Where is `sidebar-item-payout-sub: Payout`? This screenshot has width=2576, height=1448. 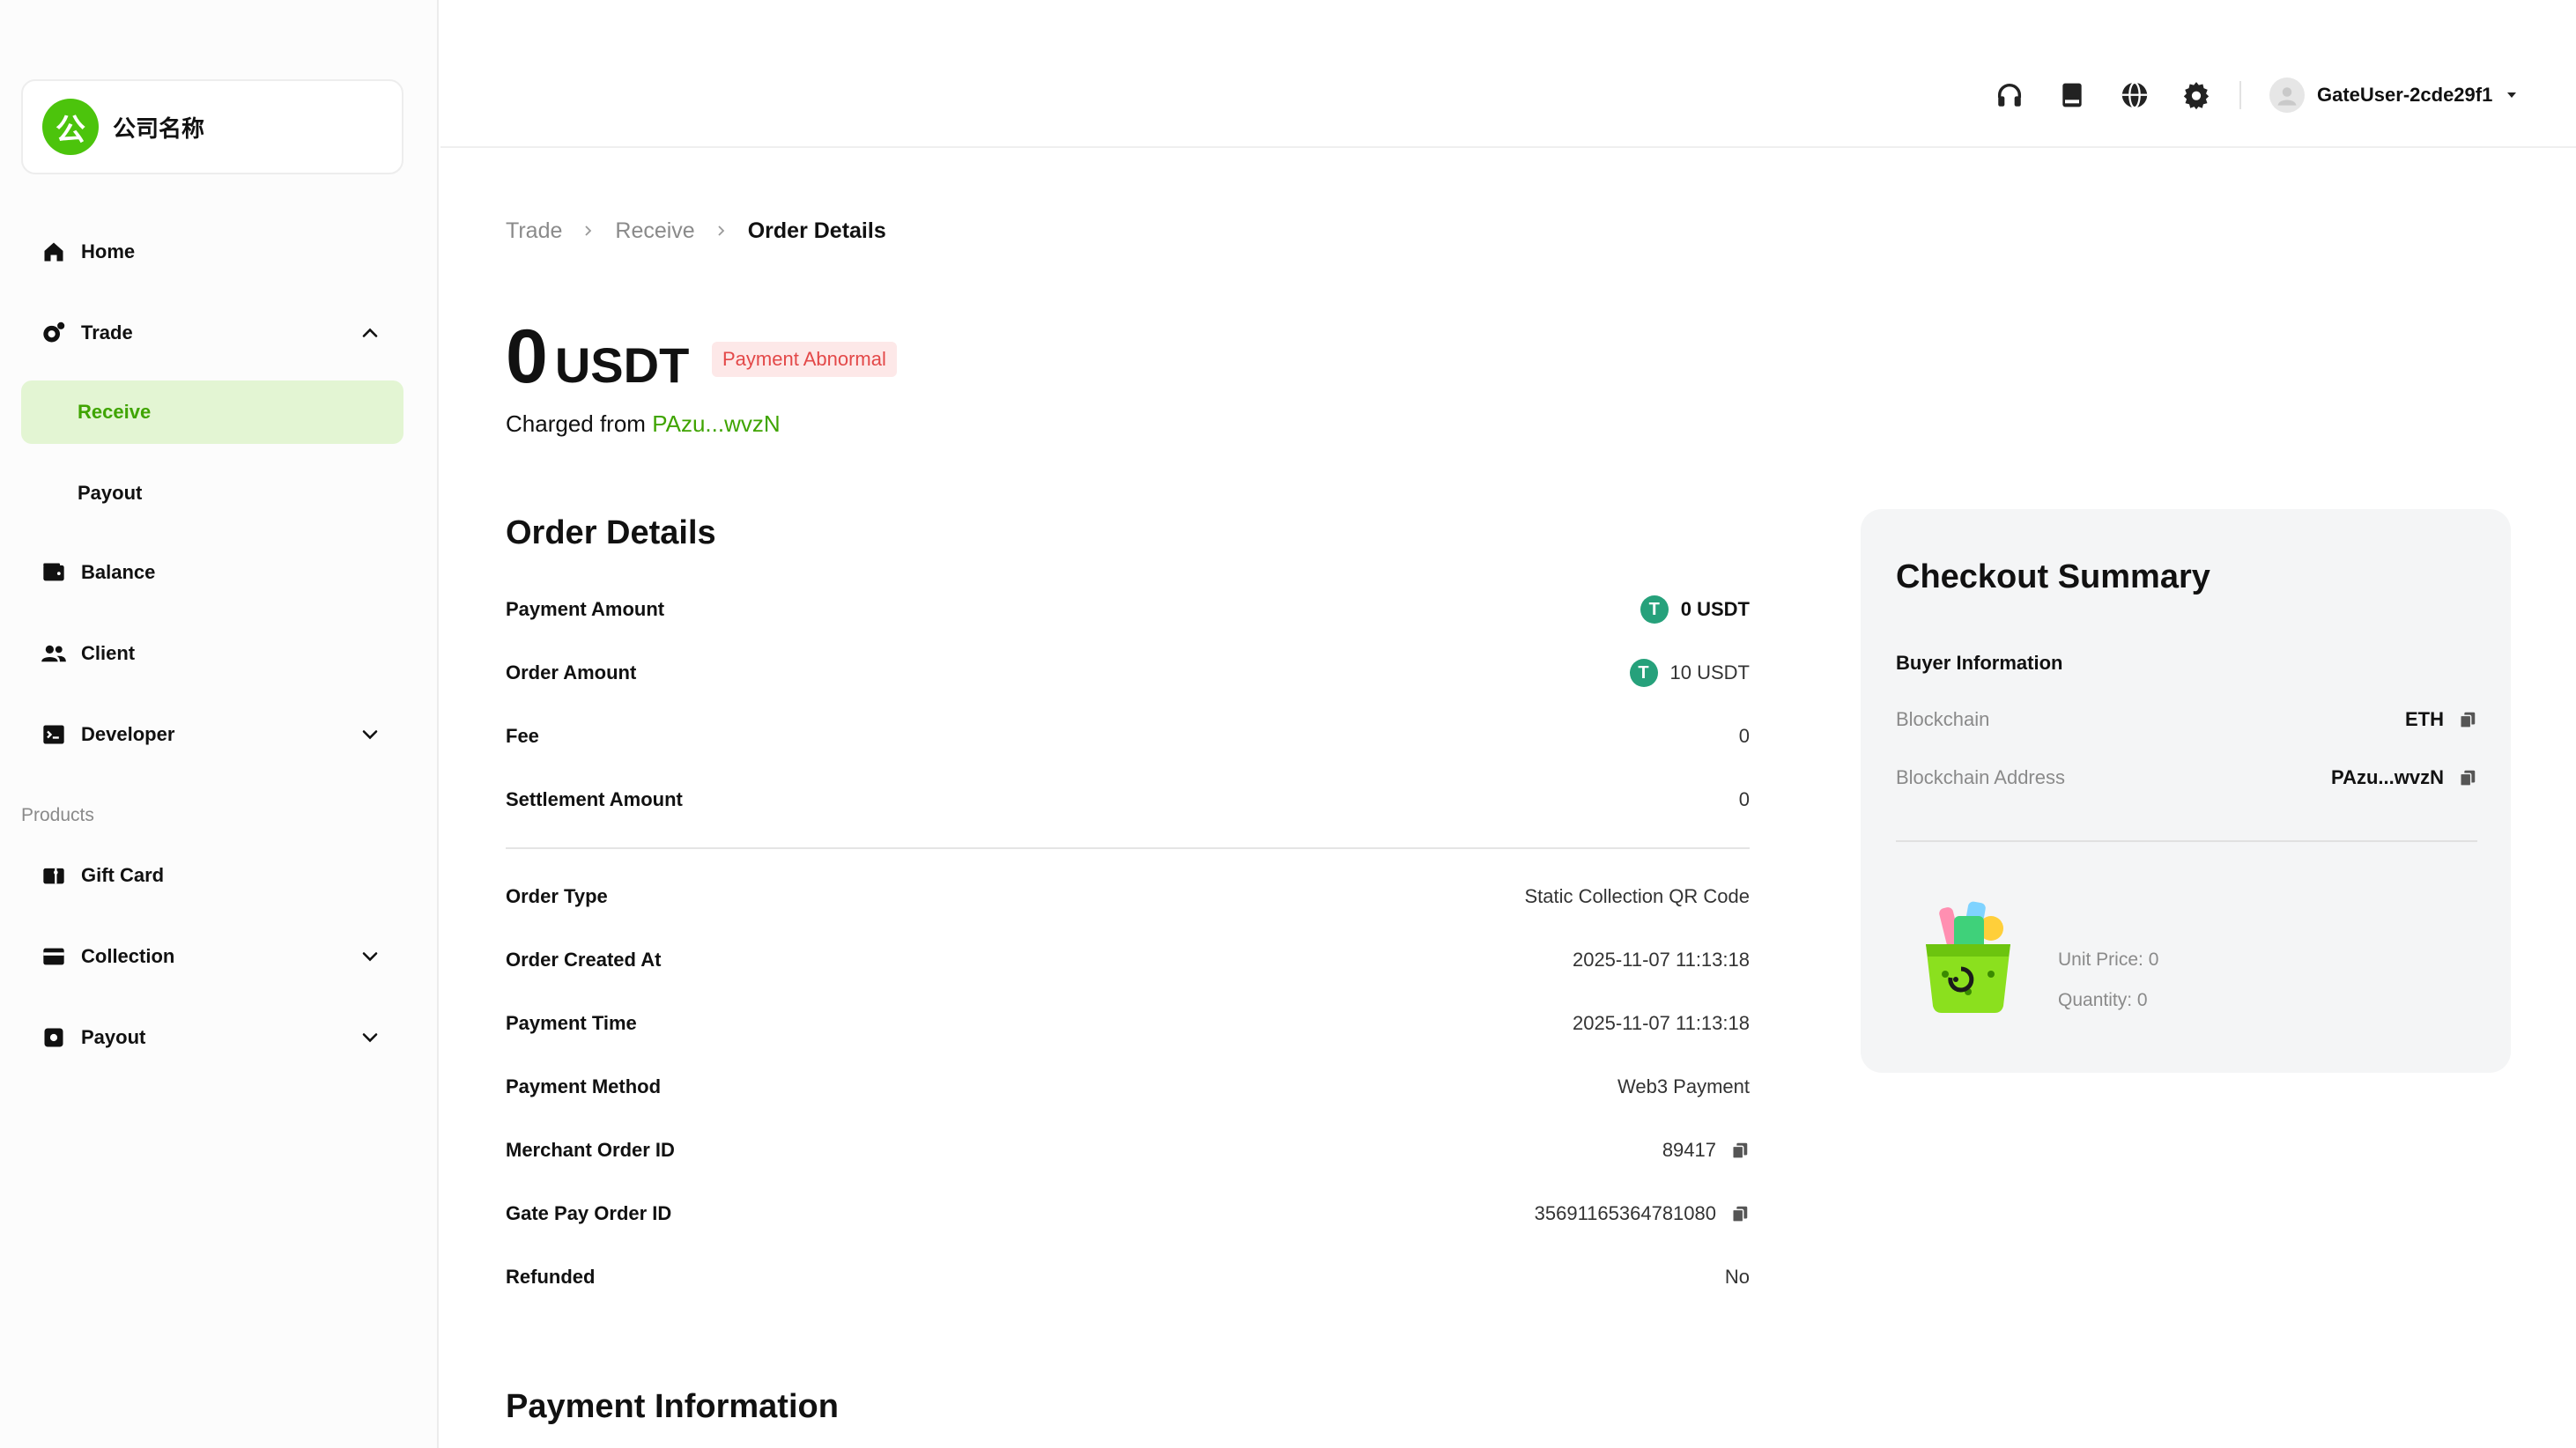 sidebar-item-payout-sub: Payout is located at coordinates (212, 494).